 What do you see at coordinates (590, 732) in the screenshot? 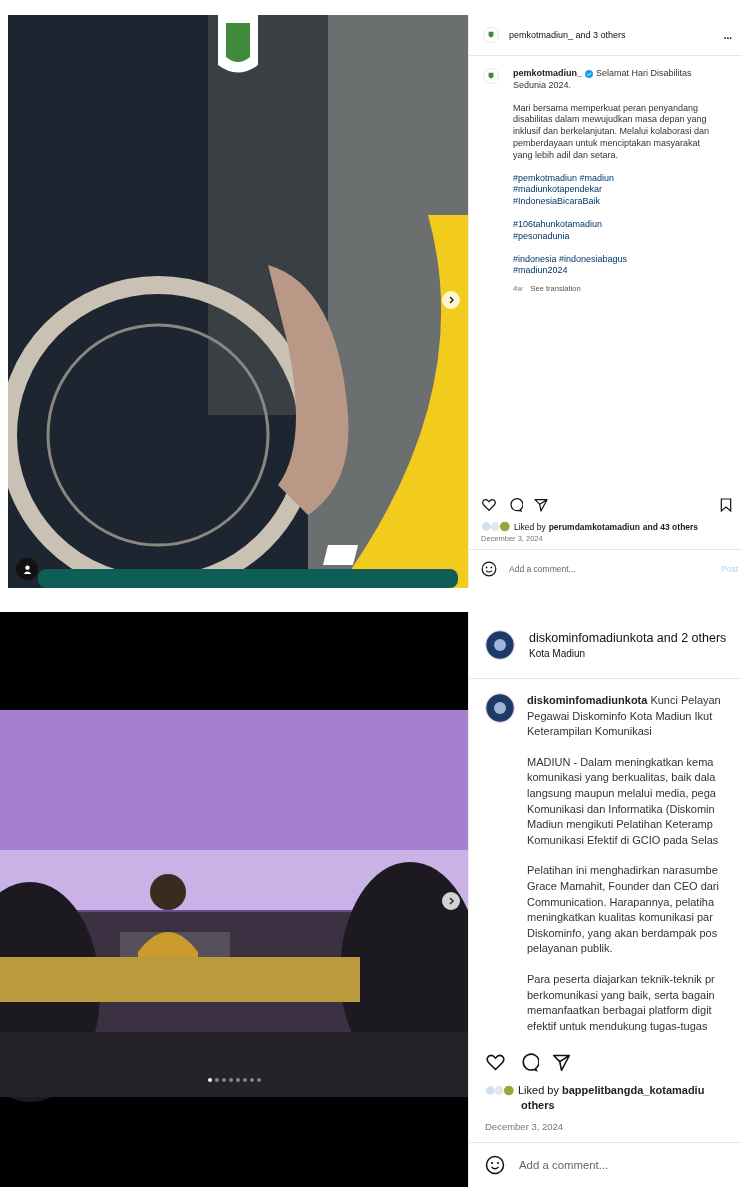
I see `caption-text: Keterampilan Komunikasi` at bounding box center [590, 732].